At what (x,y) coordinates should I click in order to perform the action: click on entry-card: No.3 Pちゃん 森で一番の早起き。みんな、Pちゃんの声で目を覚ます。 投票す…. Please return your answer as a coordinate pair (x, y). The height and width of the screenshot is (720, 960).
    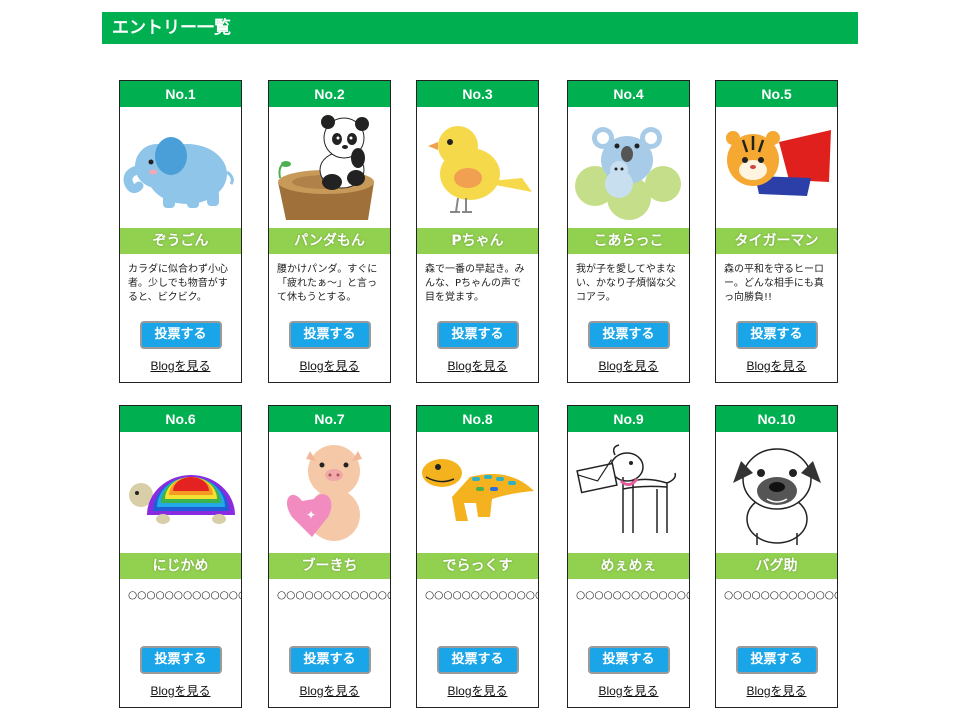
    Looking at the image, I should click on (477, 231).